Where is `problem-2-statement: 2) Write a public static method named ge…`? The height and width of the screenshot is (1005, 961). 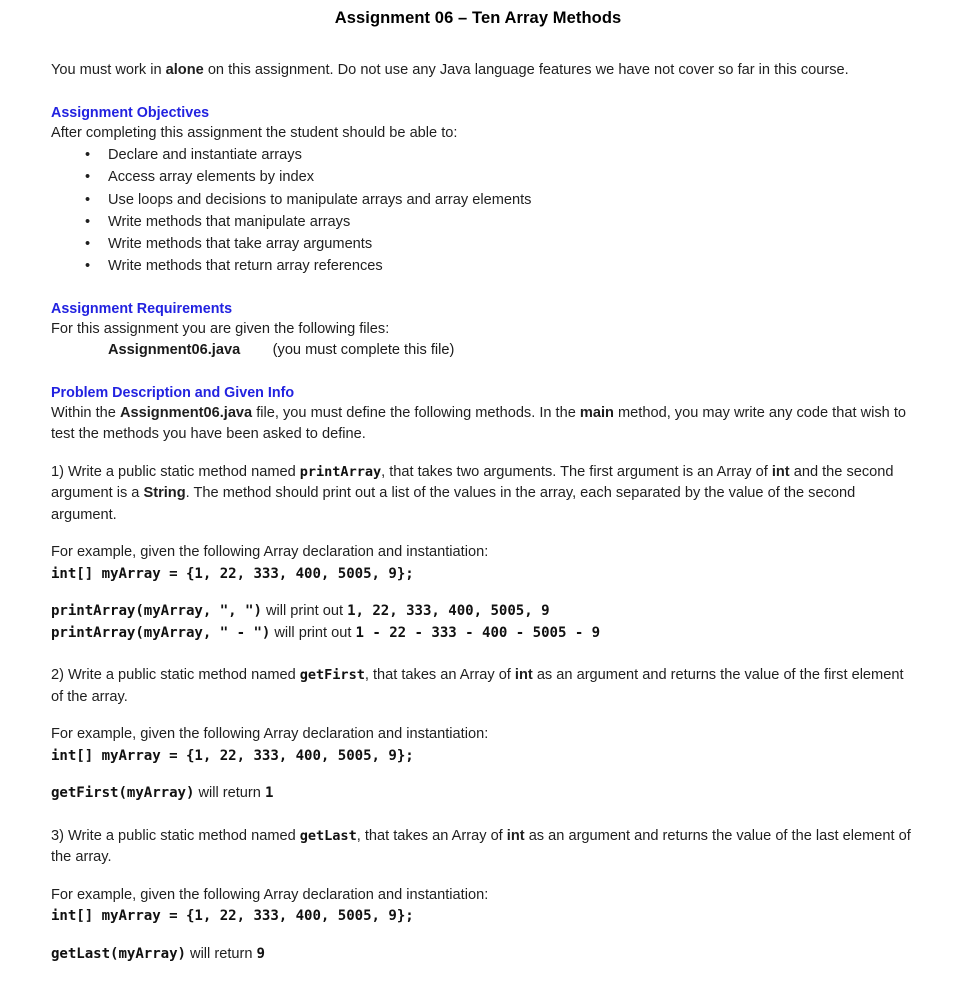 problem-2-statement: 2) Write a public static method named ge… is located at coordinates (481, 686).